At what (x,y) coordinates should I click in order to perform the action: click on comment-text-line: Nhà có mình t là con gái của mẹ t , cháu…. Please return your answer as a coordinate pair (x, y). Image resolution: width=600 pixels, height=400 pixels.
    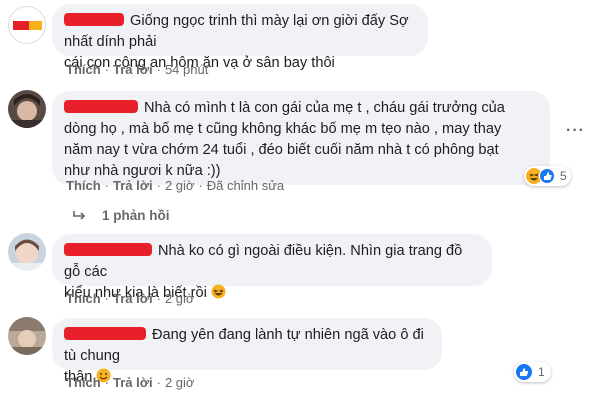
    Looking at the image, I should click on (324, 108).